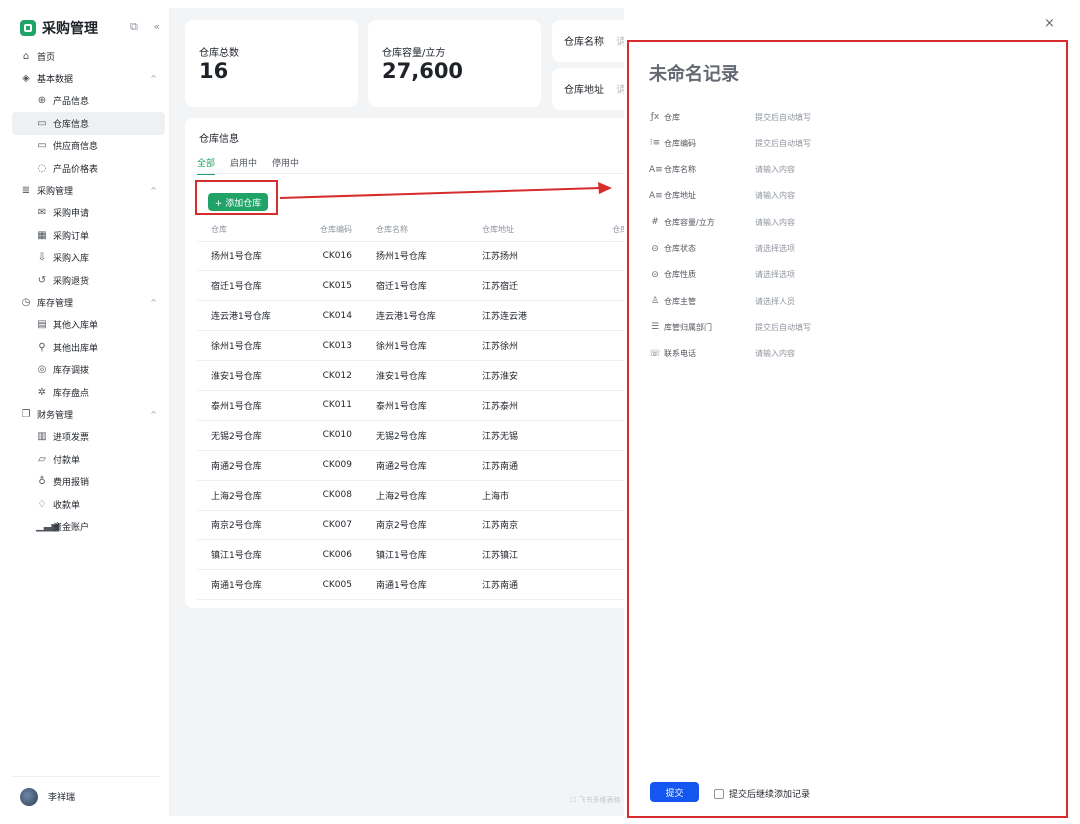 The width and height of the screenshot is (1080, 824). Describe the element at coordinates (440, 193) in the screenshot. I see `arrow-line` at that location.